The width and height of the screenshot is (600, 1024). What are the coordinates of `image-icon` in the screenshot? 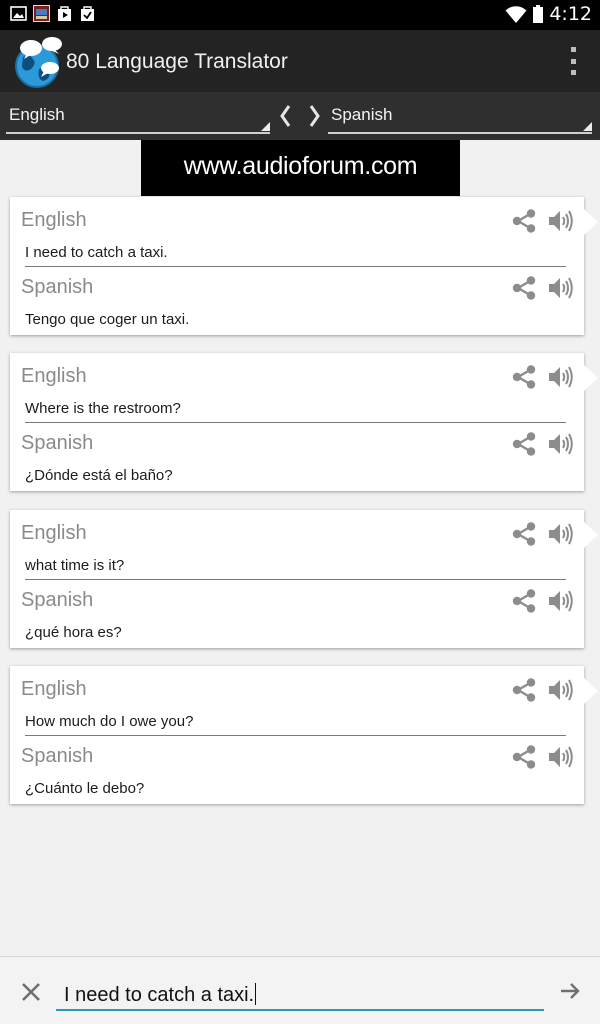 It's located at (18, 13).